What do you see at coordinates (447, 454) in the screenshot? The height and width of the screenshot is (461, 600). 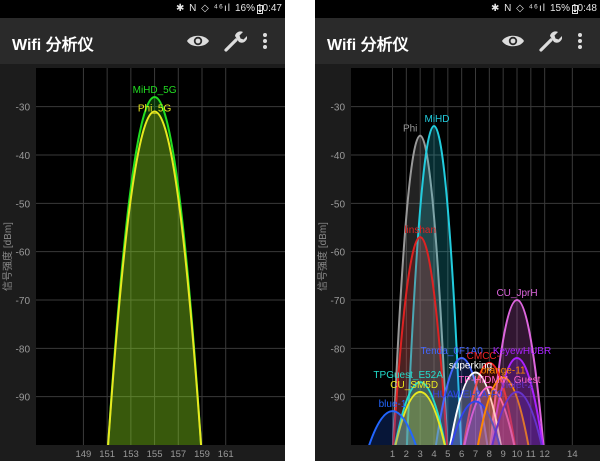 I see `x-tick-label: 5` at bounding box center [447, 454].